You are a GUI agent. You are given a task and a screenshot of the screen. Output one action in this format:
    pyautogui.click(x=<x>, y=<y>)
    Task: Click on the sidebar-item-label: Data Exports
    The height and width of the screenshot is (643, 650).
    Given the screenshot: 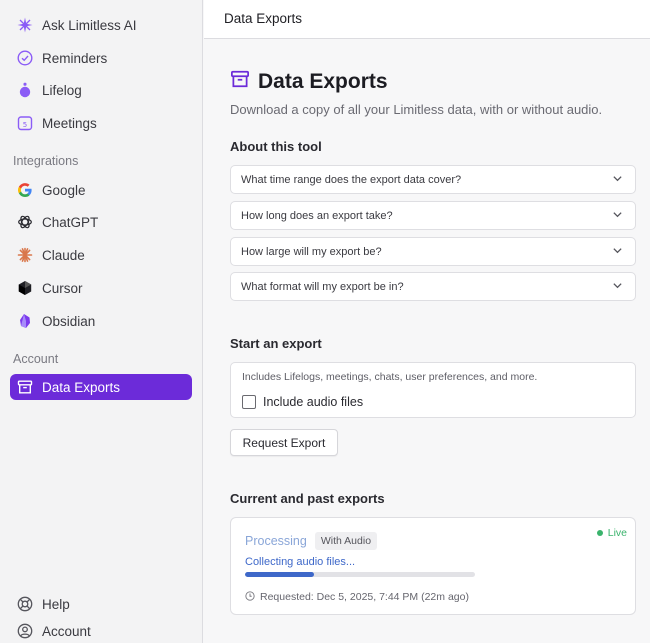 What is the action you would take?
    pyautogui.click(x=81, y=387)
    